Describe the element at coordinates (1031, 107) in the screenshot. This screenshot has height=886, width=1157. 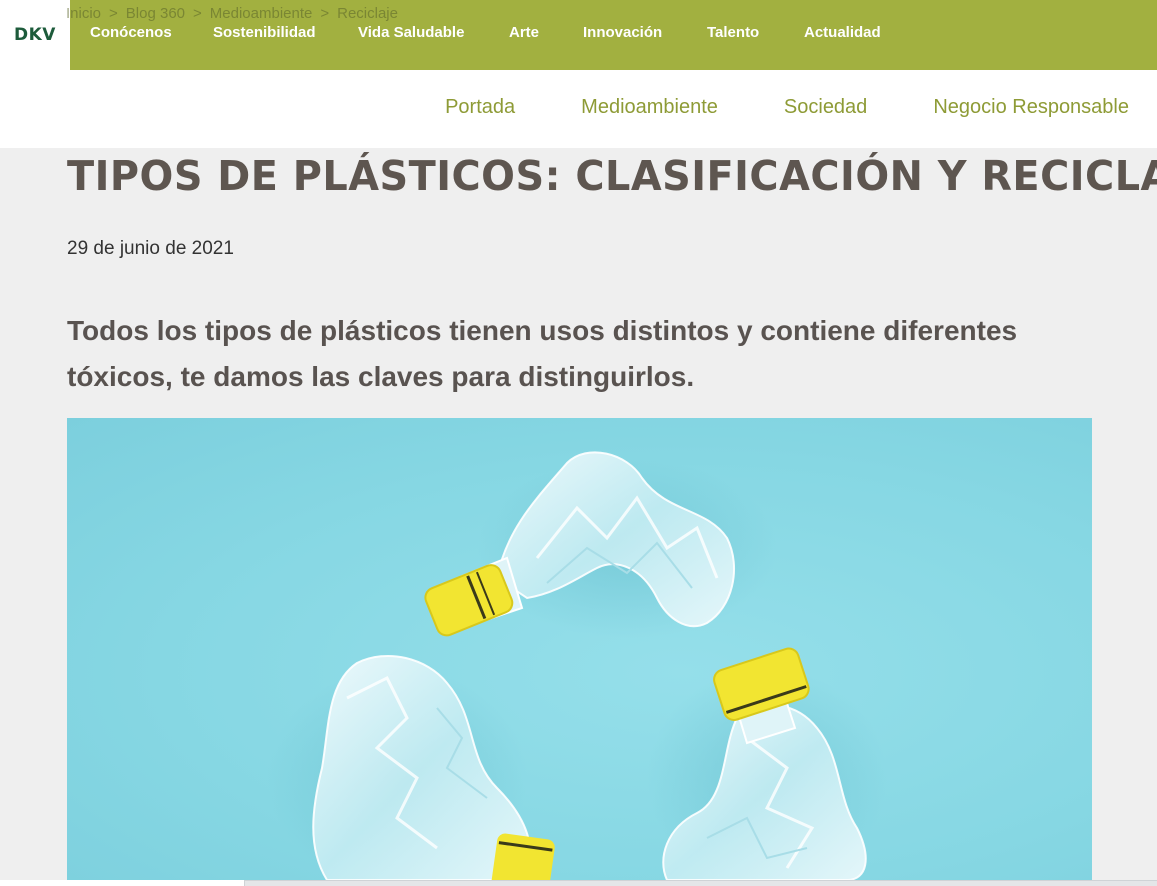
I see `section-nav-negocio-responsable: Negocio Responsable` at that location.